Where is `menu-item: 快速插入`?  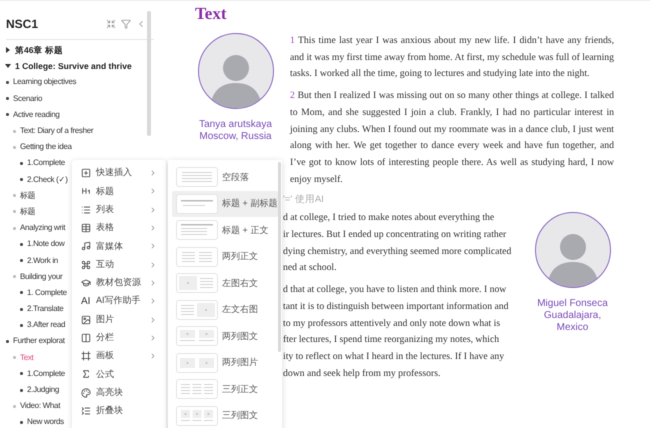
menu-item: 快速插入 is located at coordinates (119, 173).